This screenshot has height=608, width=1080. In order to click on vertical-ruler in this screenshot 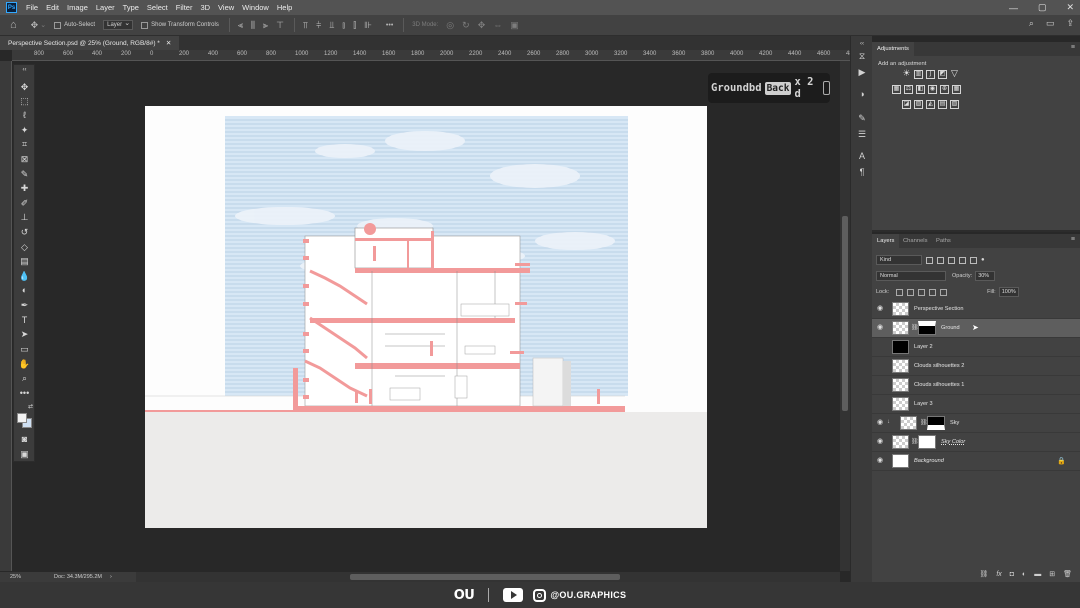, I will do `click(6, 316)`.